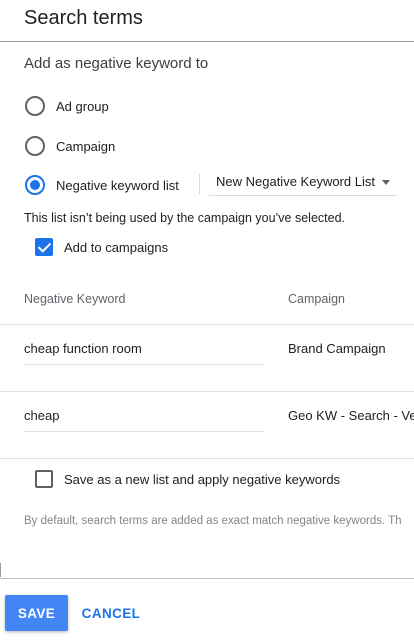 The width and height of the screenshot is (414, 640). I want to click on divider, so click(199, 184).